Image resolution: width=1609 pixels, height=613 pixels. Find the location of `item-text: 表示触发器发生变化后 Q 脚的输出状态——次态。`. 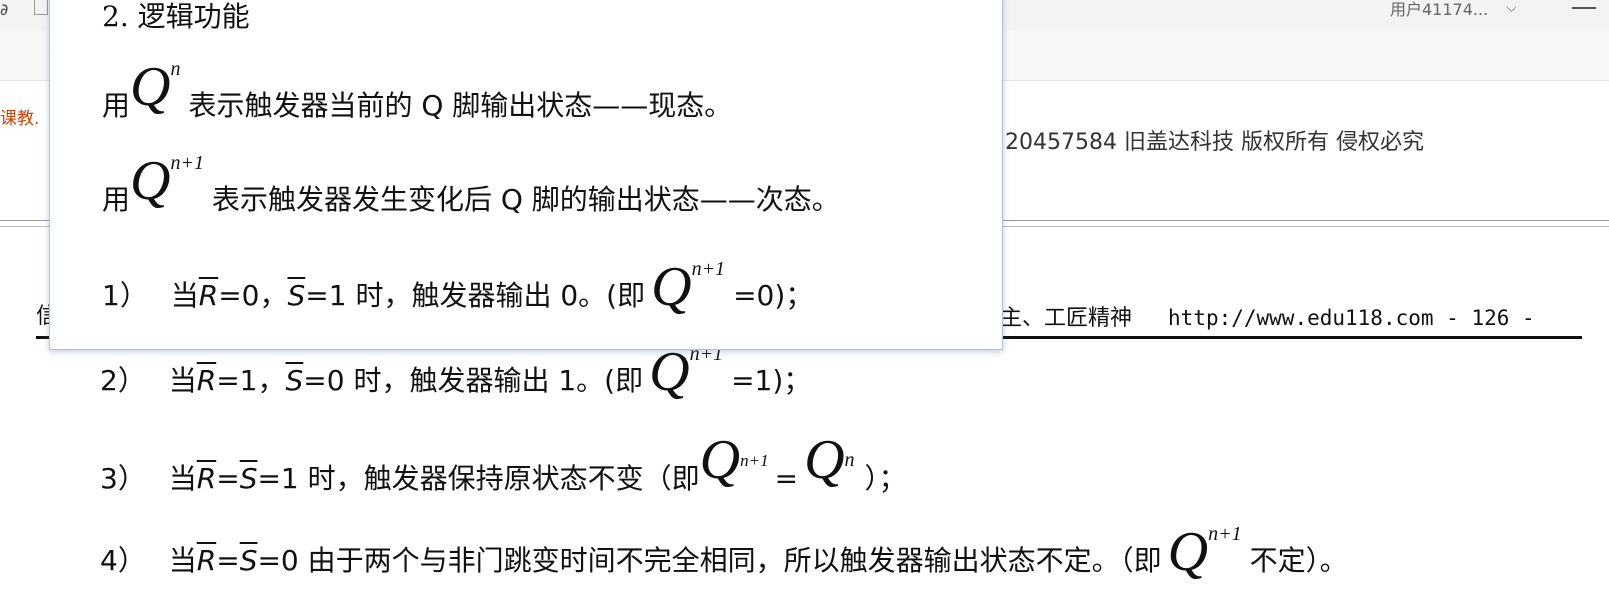

item-text: 表示触发器发生变化后 Q 脚的输出状态——次态。 is located at coordinates (525, 199).